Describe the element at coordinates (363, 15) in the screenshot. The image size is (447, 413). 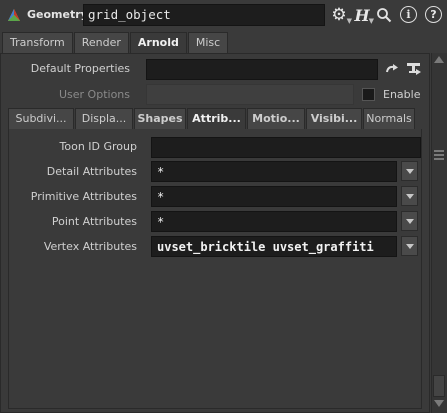
I see `houdini-help-icon: H ▼` at that location.